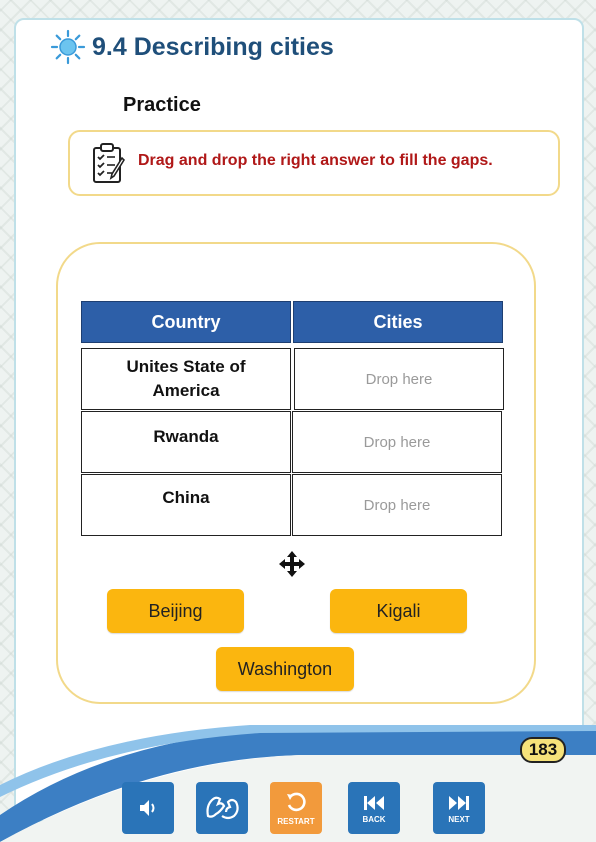 This screenshot has width=596, height=842. I want to click on option-chip-beijing: Beijing, so click(175, 611).